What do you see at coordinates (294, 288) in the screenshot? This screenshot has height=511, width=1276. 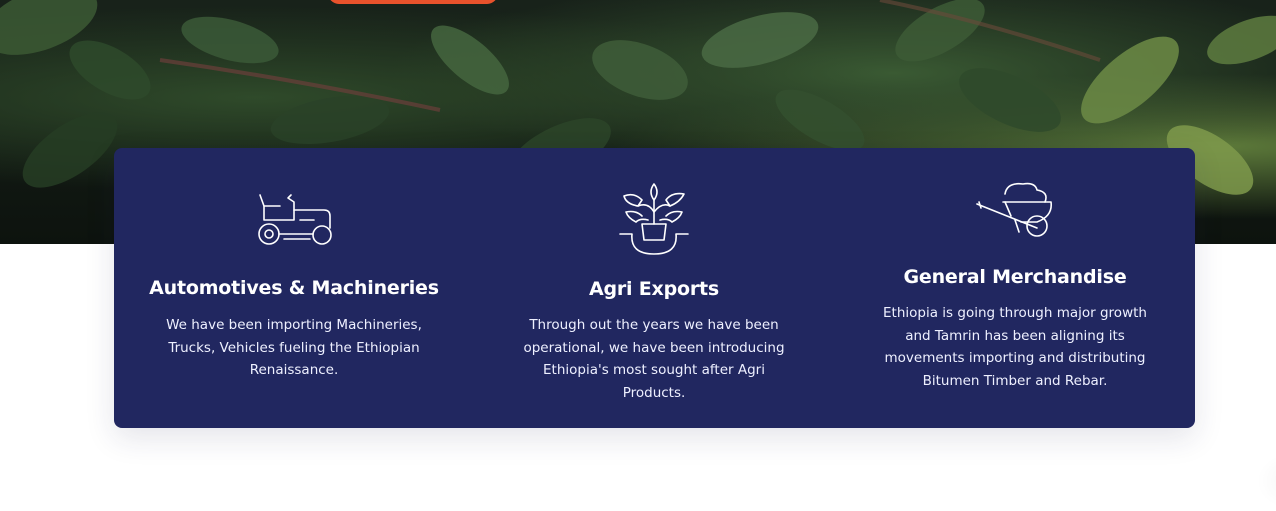 I see `service-title: Automotives & Machineries` at bounding box center [294, 288].